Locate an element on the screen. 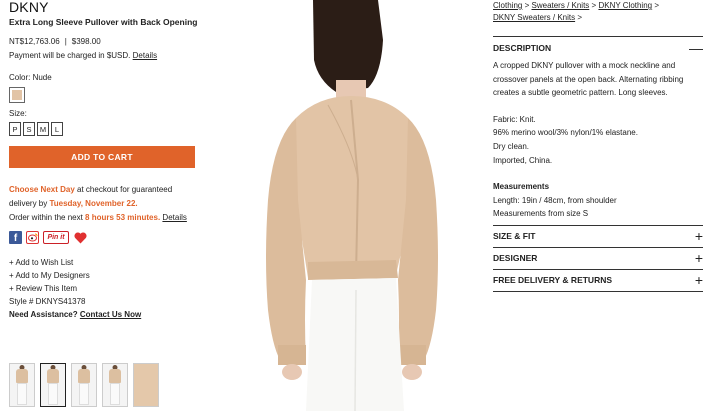 Image resolution: width=709 pixels, height=411 pixels. composition-line: 96% merino wool/3% nylon/1% elastane. is located at coordinates (565, 133).